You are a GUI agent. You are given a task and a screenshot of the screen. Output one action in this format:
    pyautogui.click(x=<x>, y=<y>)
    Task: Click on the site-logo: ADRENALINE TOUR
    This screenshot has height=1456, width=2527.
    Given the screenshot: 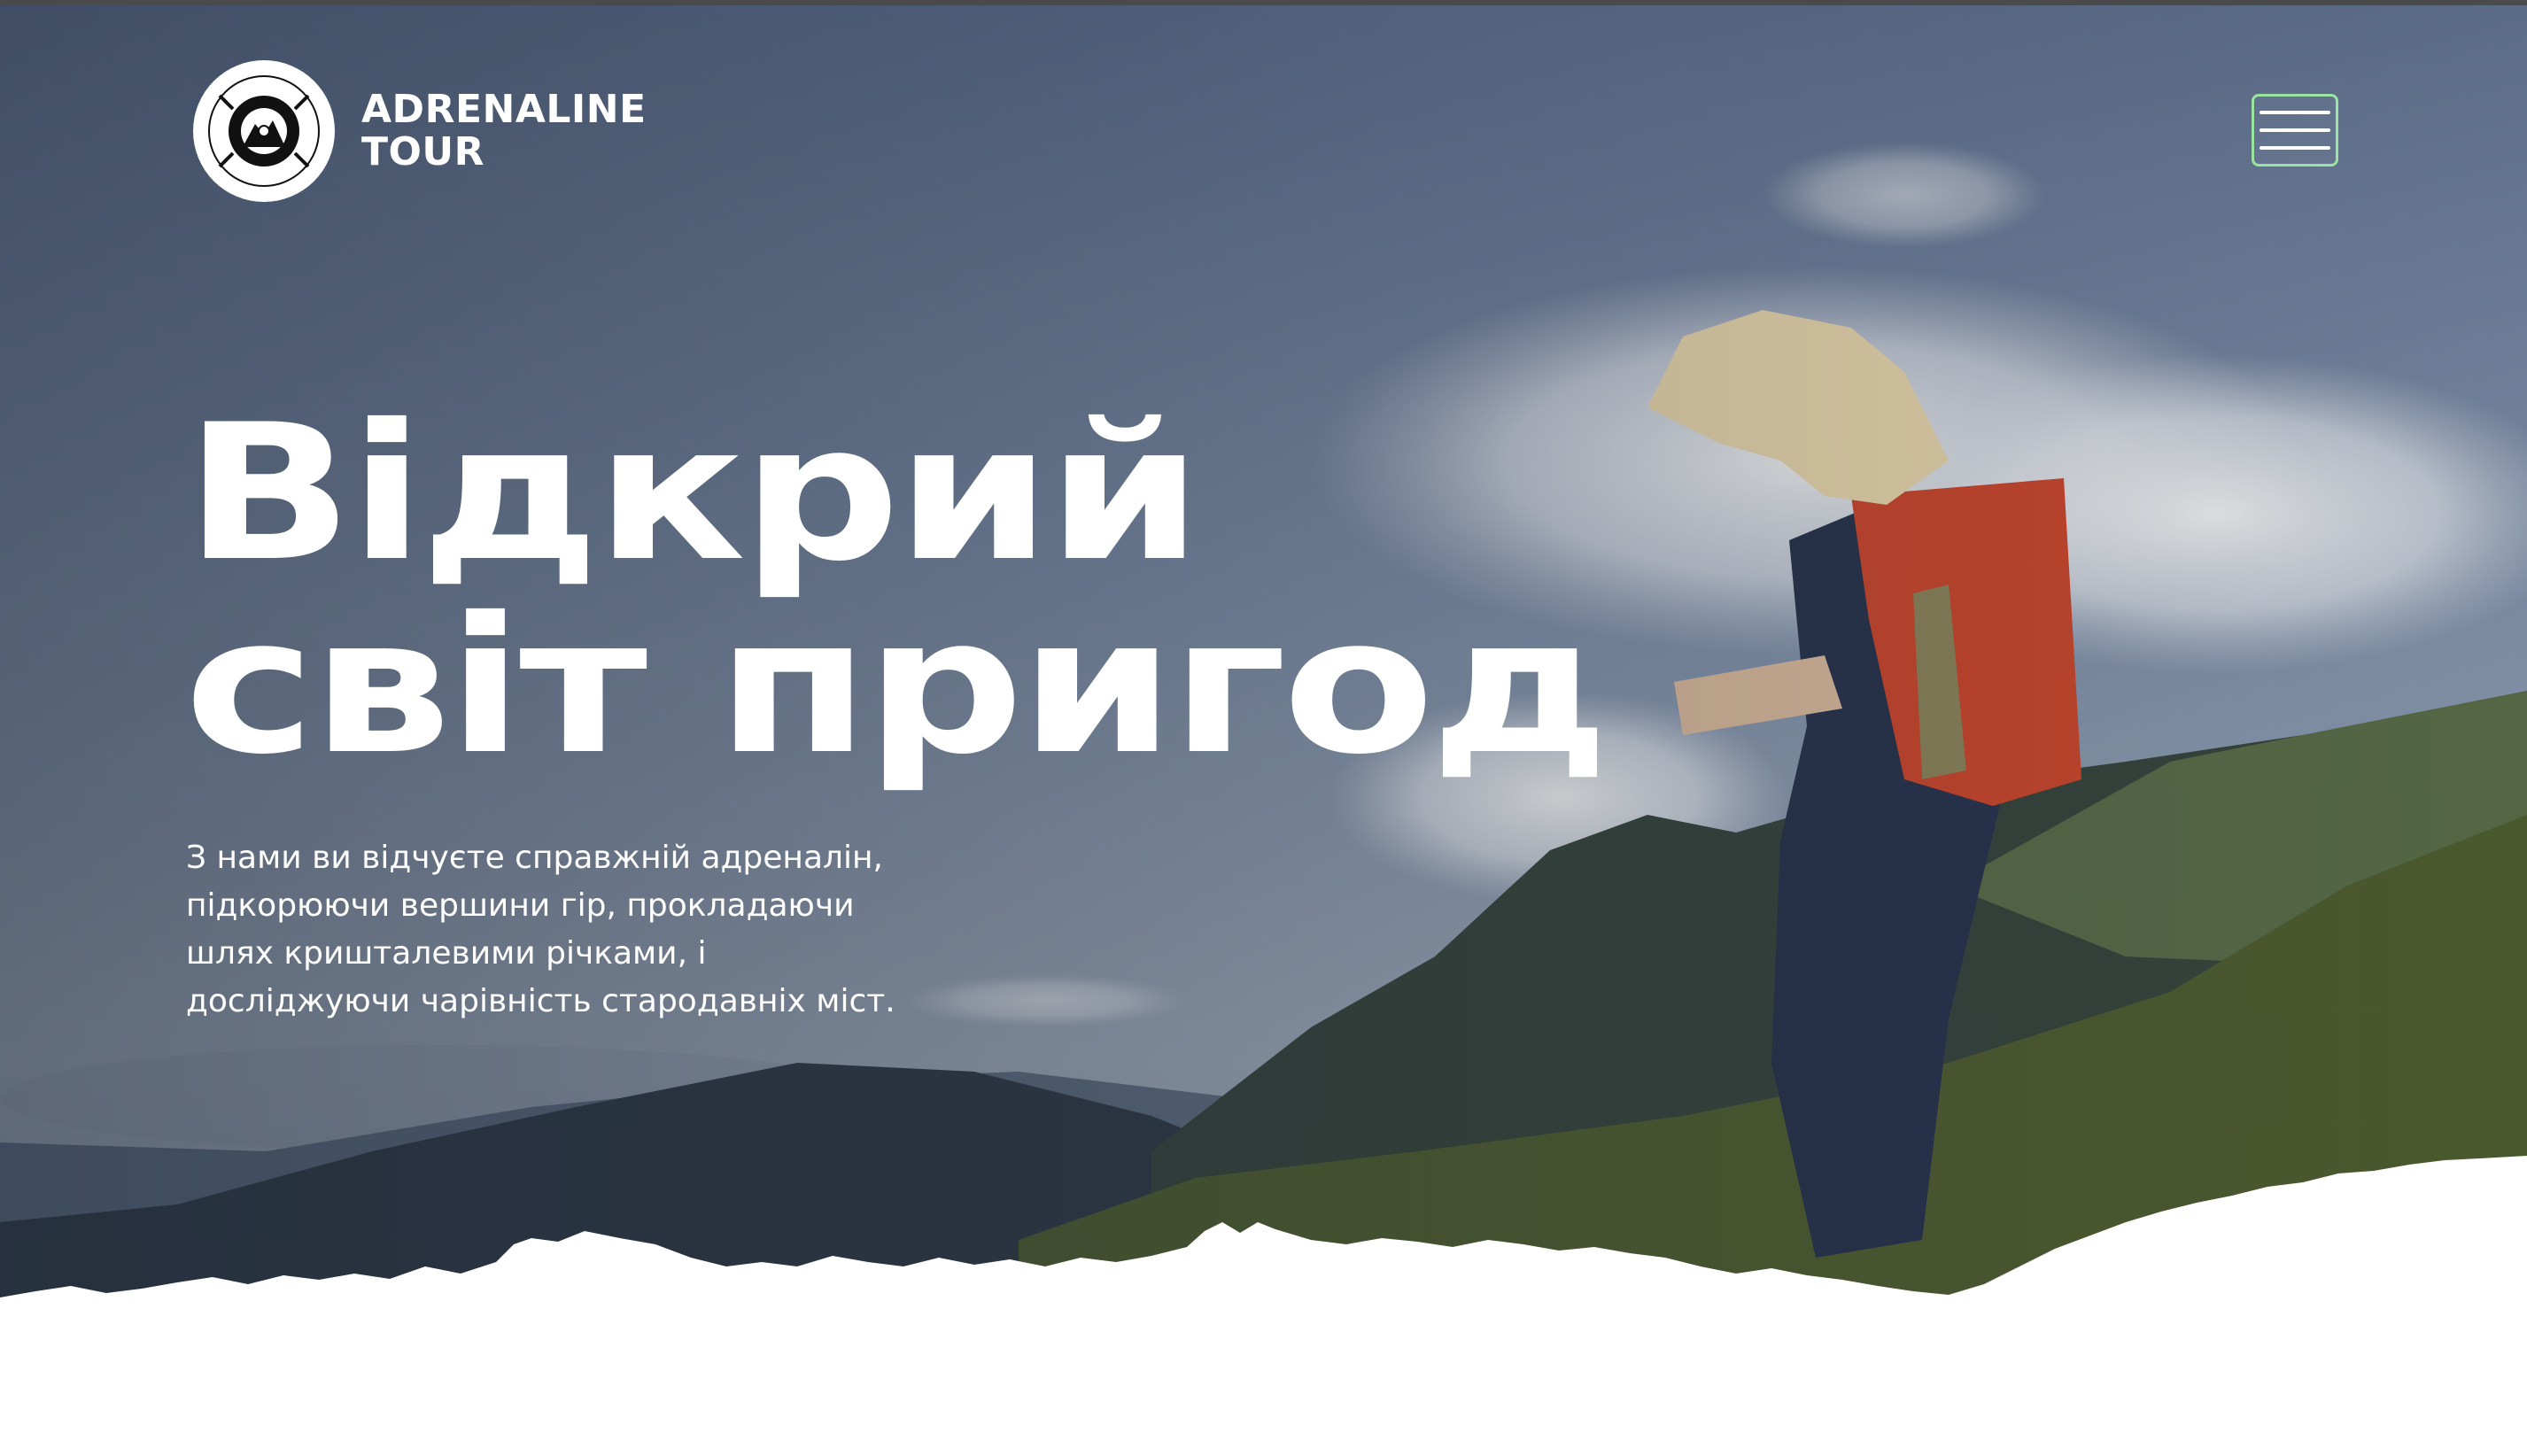 What is the action you would take?
    pyautogui.click(x=420, y=131)
    